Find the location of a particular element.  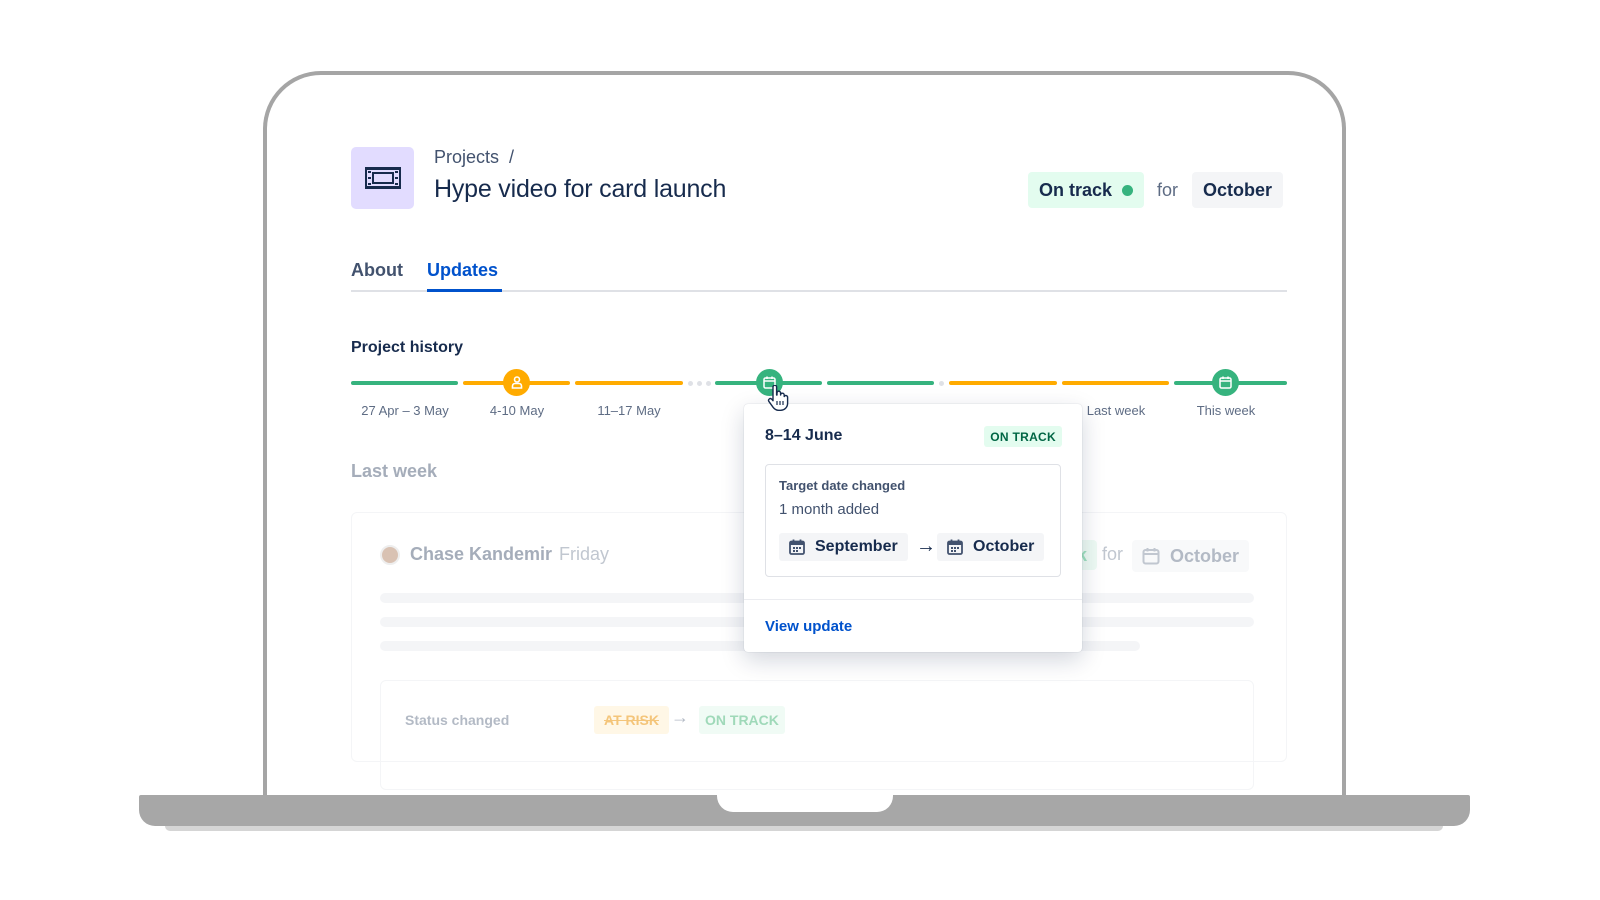

laptop-notch is located at coordinates (805, 803).